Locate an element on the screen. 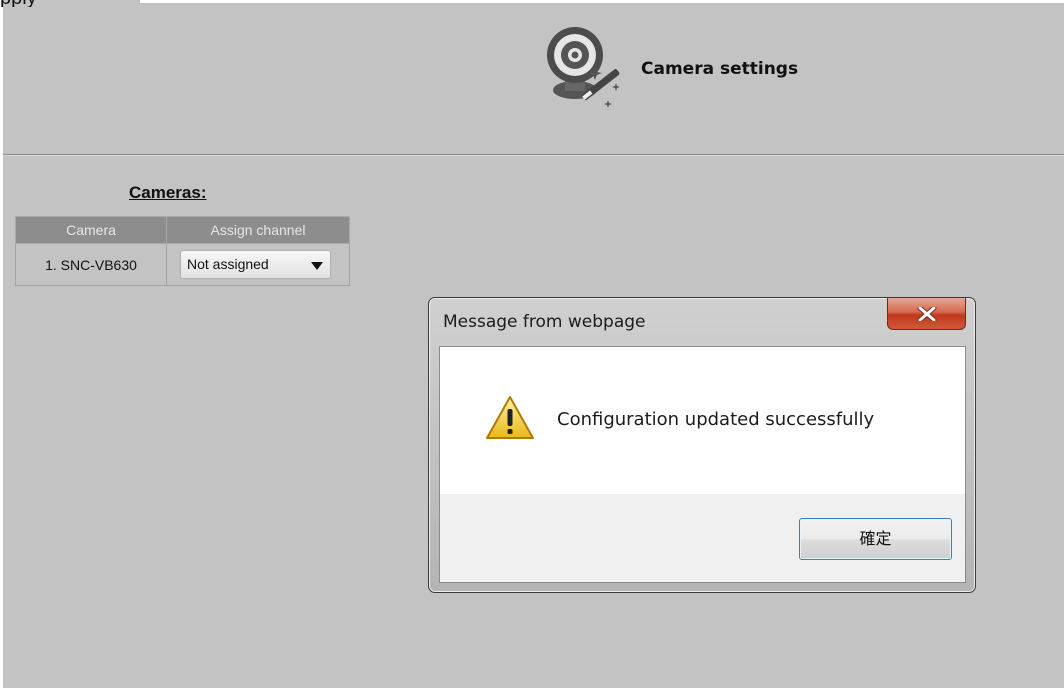 This screenshot has width=1064, height=688. dialog-message-area: Configuration updated successfully is located at coordinates (702, 420).